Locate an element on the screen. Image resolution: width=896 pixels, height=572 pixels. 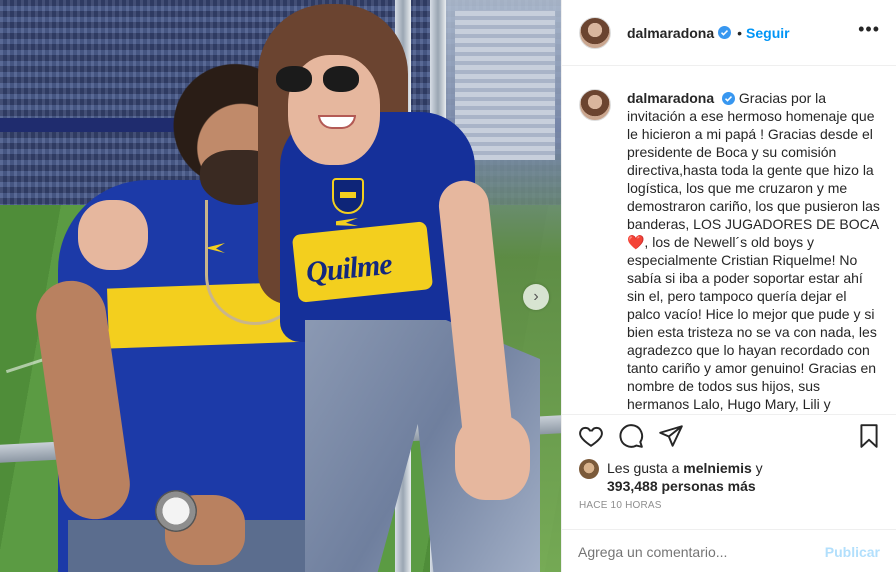
caption-username: dalmaradona is located at coordinates (670, 98).